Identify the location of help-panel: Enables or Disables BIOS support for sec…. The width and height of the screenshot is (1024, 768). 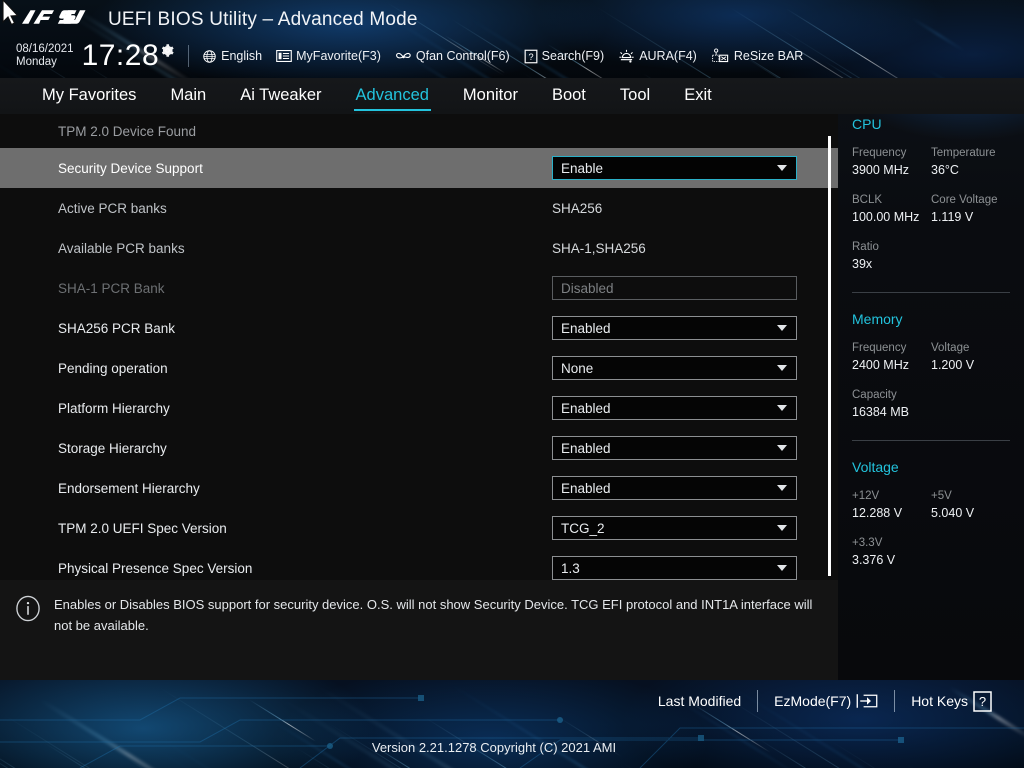
(419, 630).